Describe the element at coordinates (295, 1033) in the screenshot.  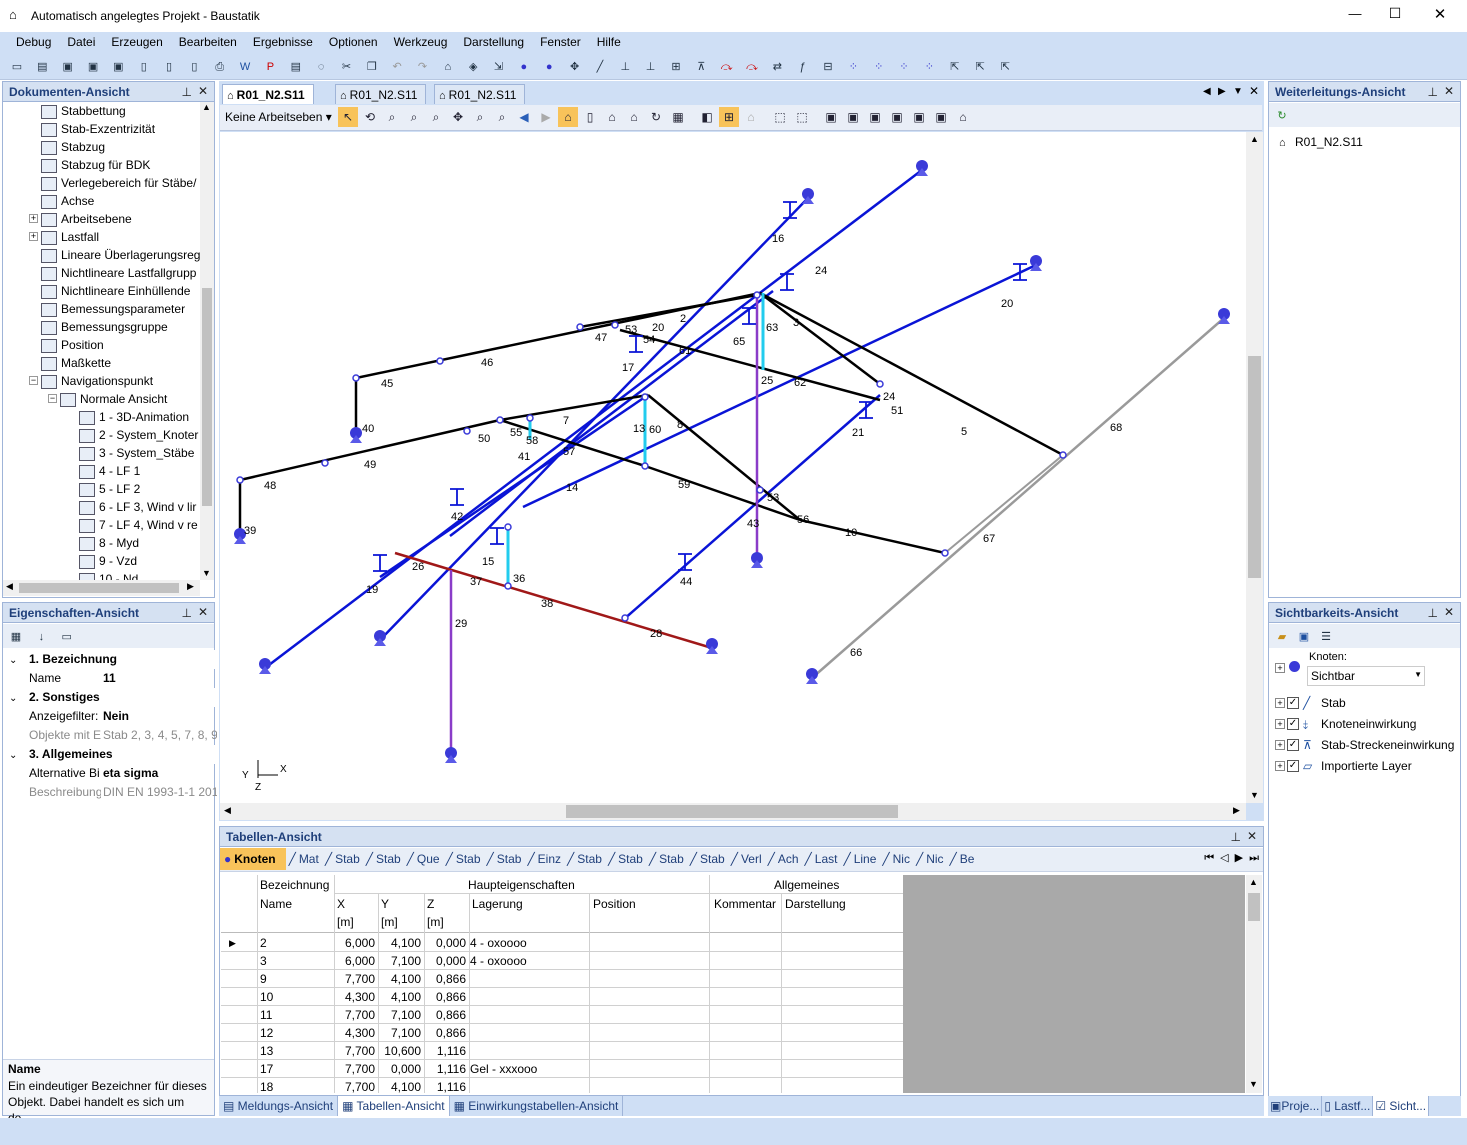
I see `cell-name: 12` at that location.